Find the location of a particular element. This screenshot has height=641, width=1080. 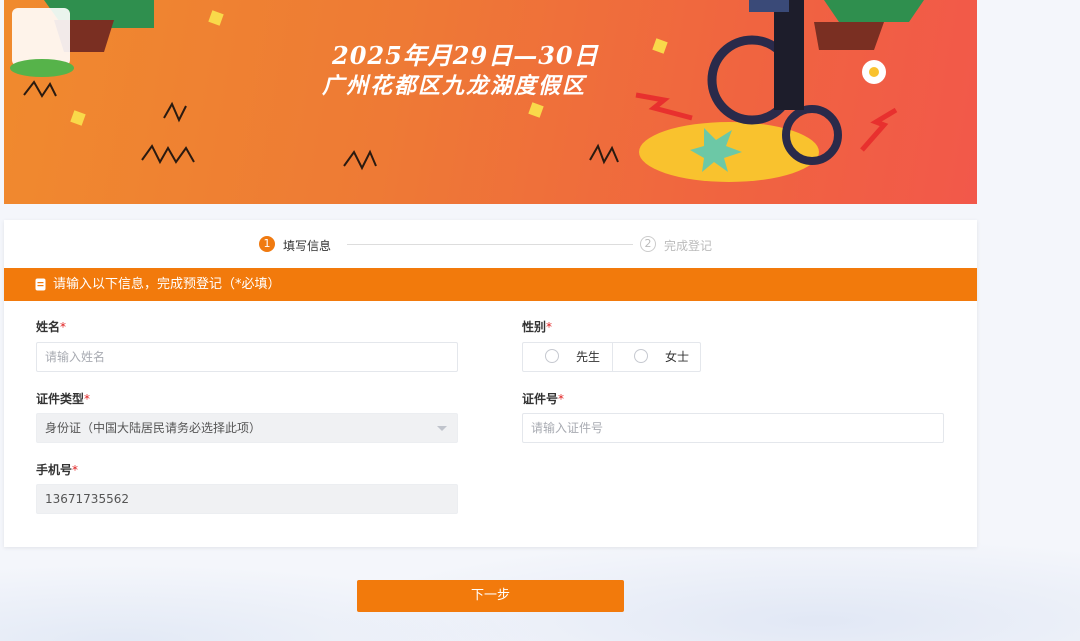

progress-steps: 1 填写信息 2 完成登记 is located at coordinates (490, 246).